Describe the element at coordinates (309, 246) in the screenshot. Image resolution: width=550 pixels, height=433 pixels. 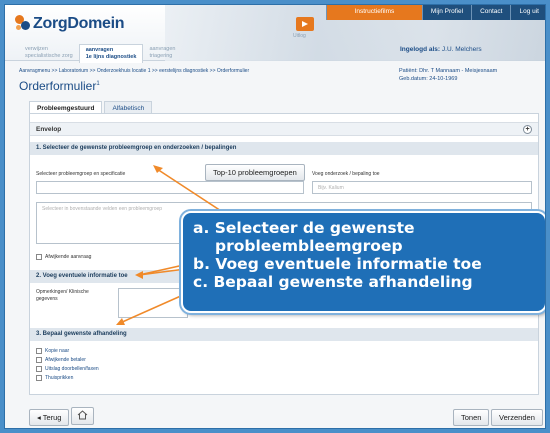
I see `callout-line-a2: probleembleemgroep` at that location.